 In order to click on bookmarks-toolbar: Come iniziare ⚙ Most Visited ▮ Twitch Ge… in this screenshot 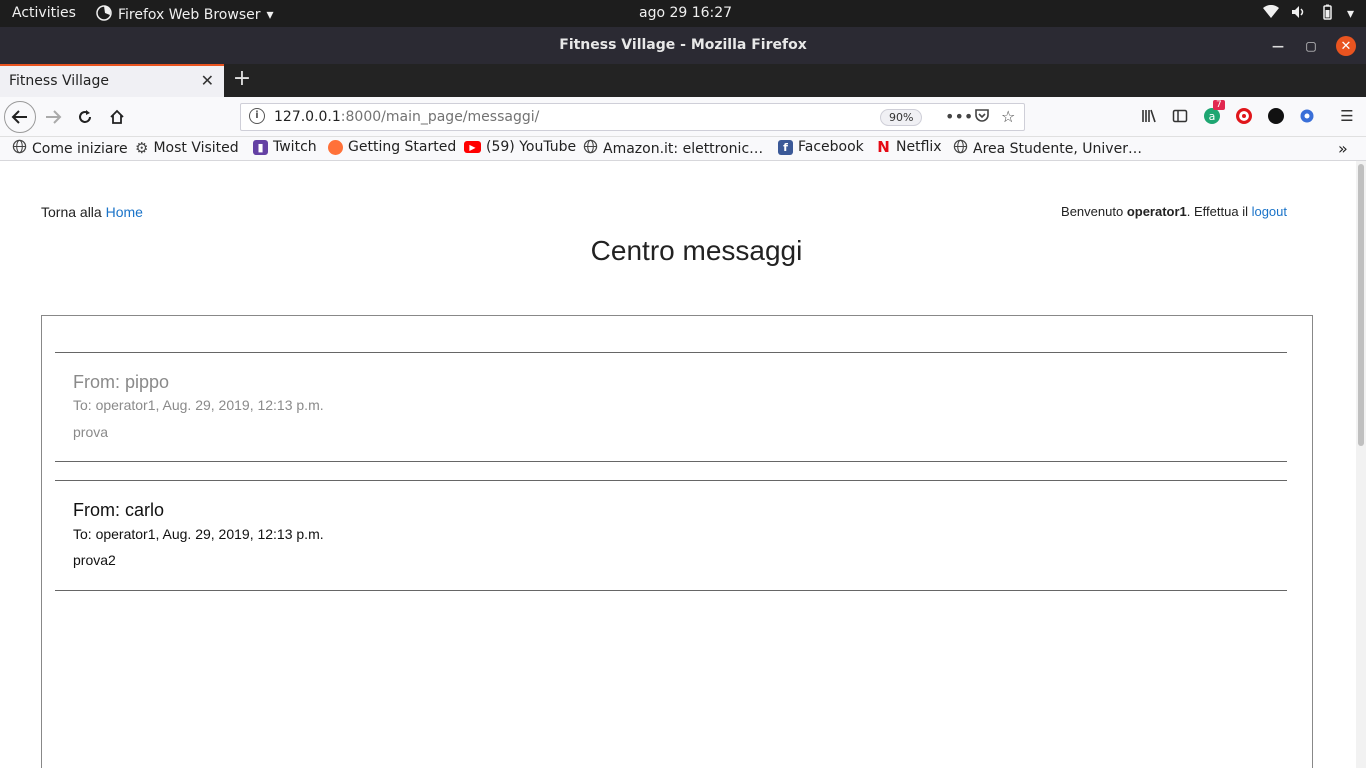, I will do `click(683, 149)`.